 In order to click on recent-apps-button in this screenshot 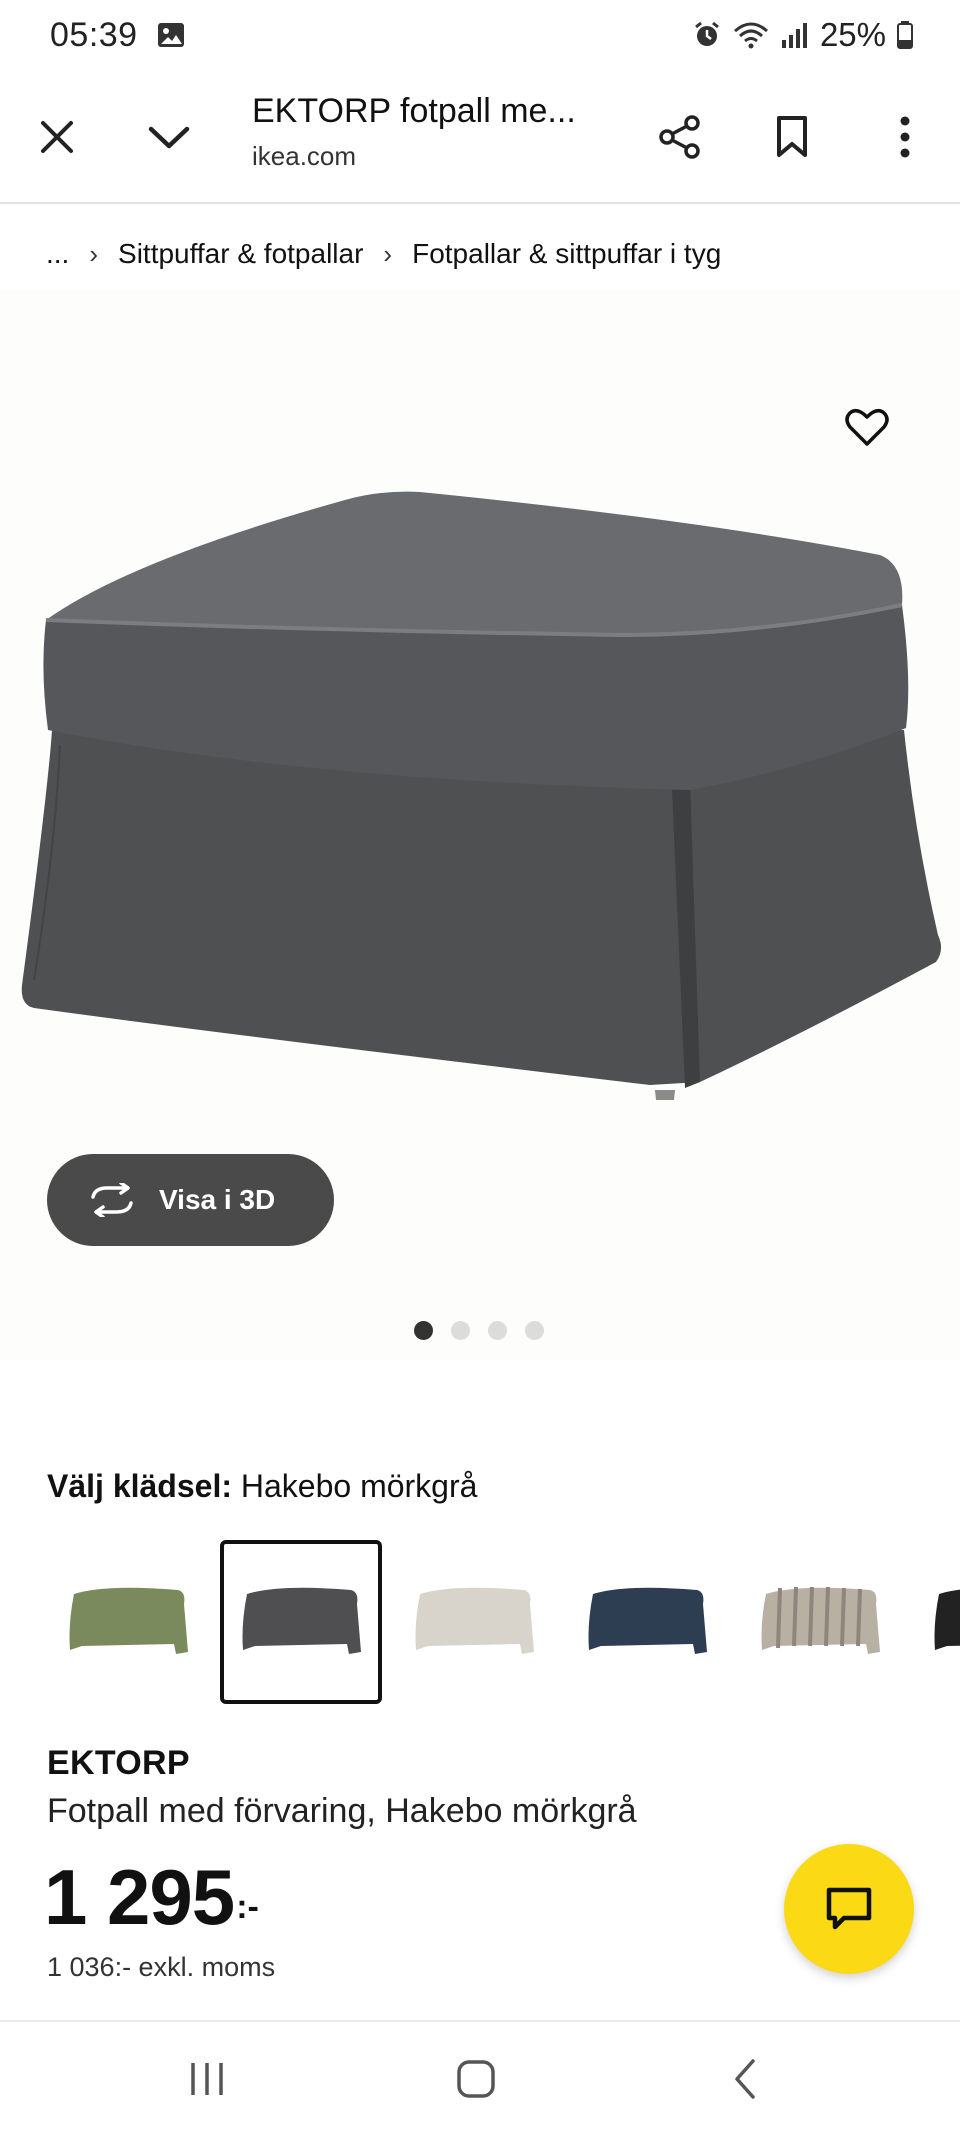, I will do `click(207, 2077)`.